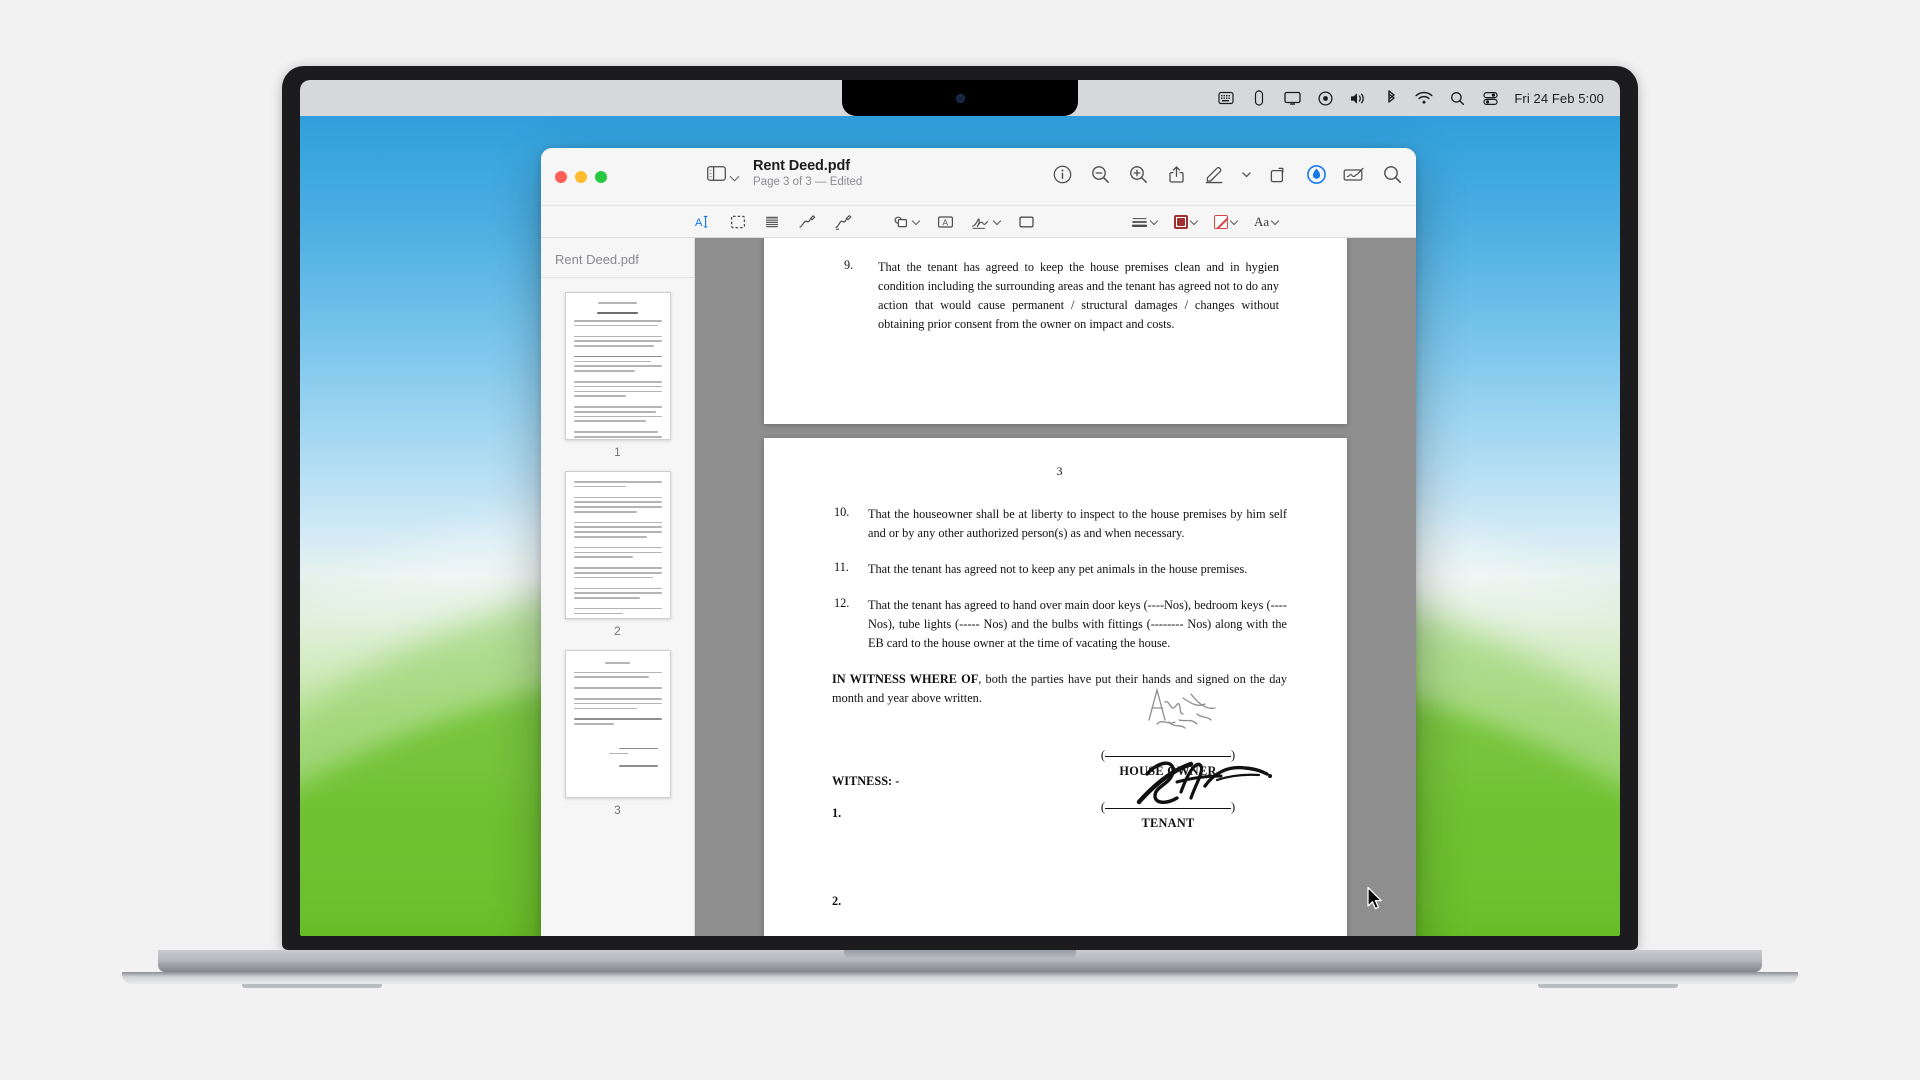 The height and width of the screenshot is (1080, 1920). Describe the element at coordinates (617, 258) in the screenshot. I see `sidebar-title: Rent Deed.pdf` at that location.